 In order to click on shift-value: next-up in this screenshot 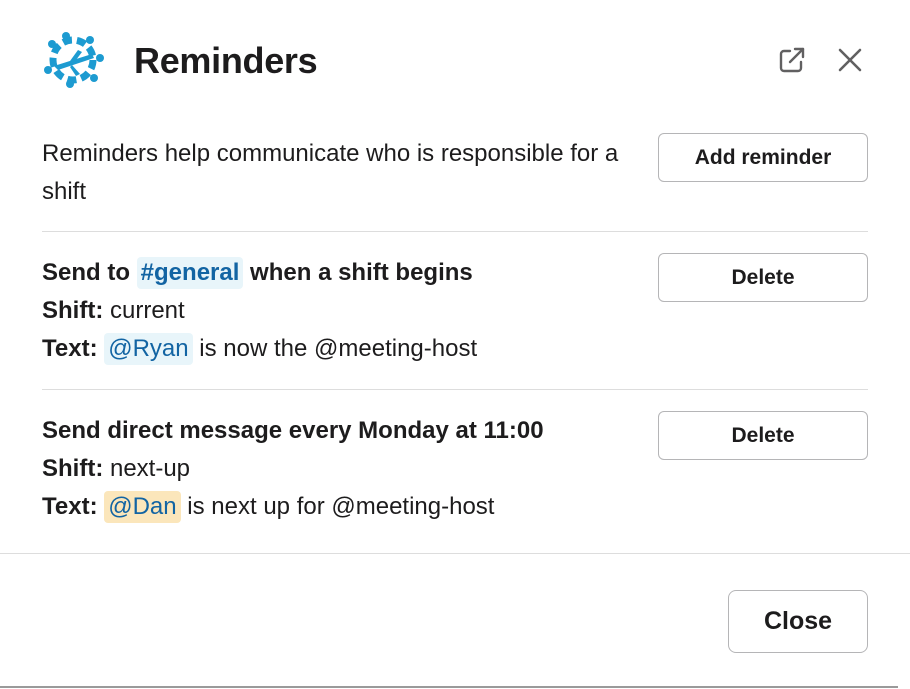, I will do `click(147, 468)`.